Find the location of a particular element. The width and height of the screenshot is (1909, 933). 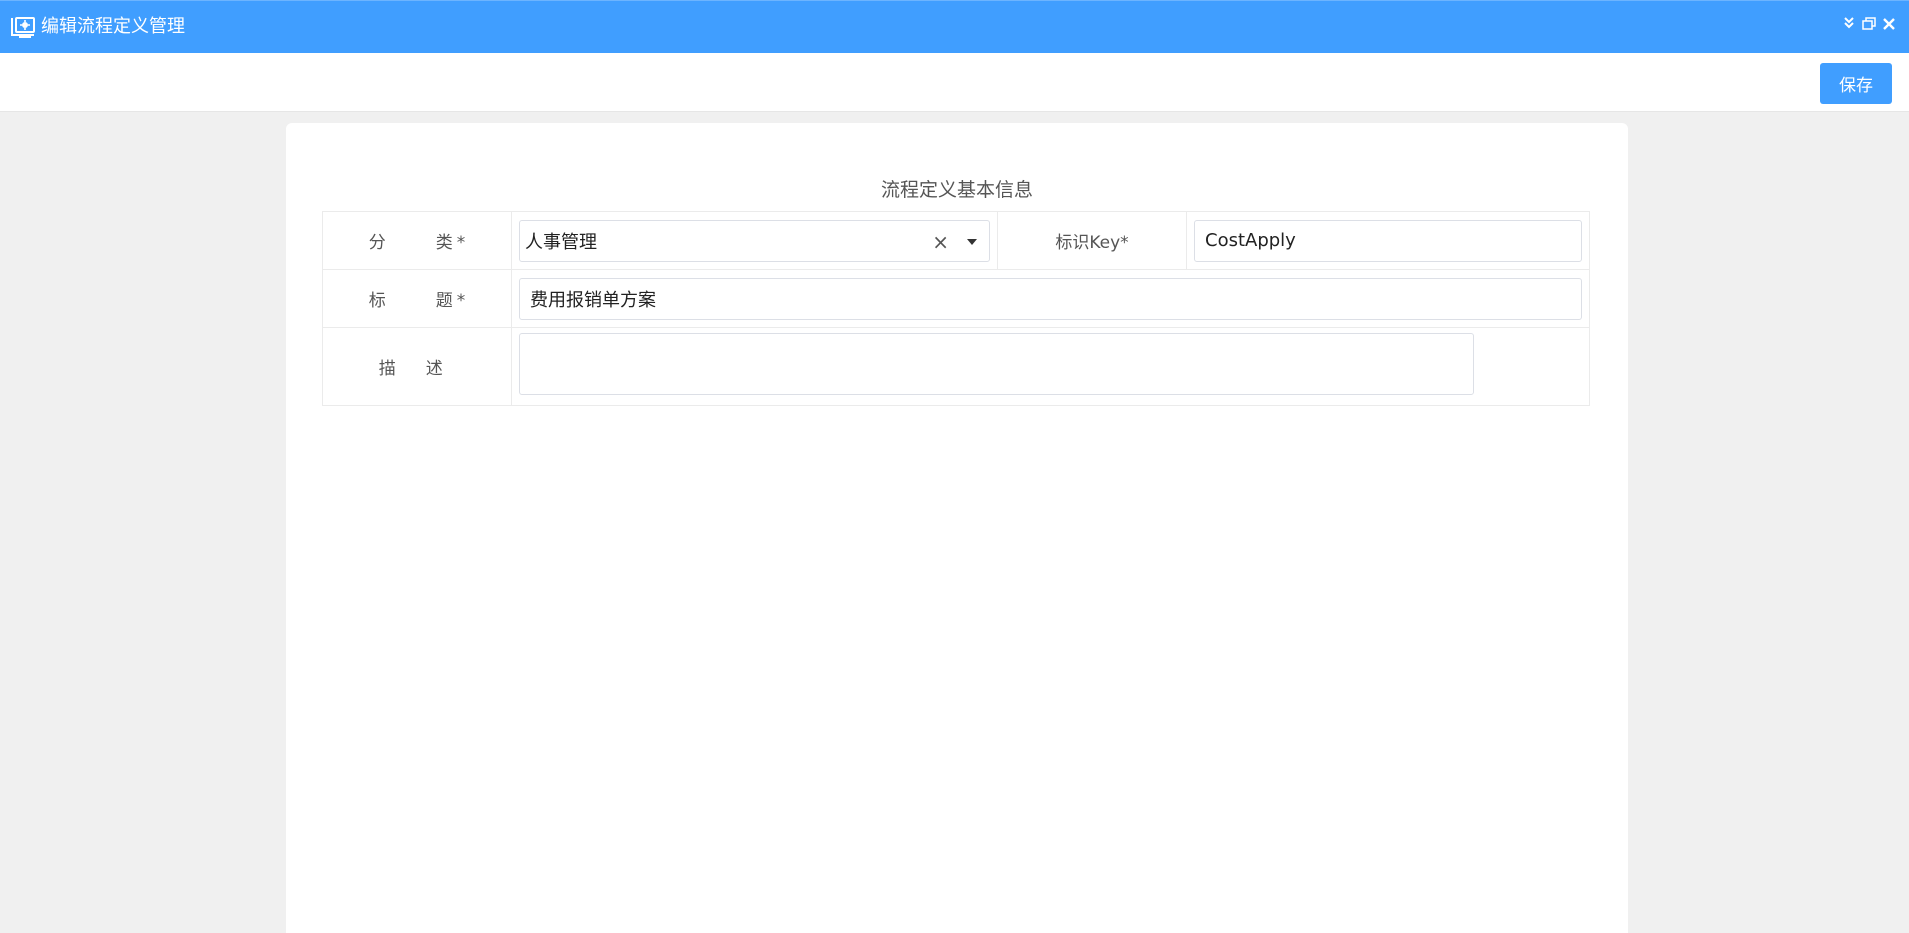

settings-monitor-icon is located at coordinates (23, 27).